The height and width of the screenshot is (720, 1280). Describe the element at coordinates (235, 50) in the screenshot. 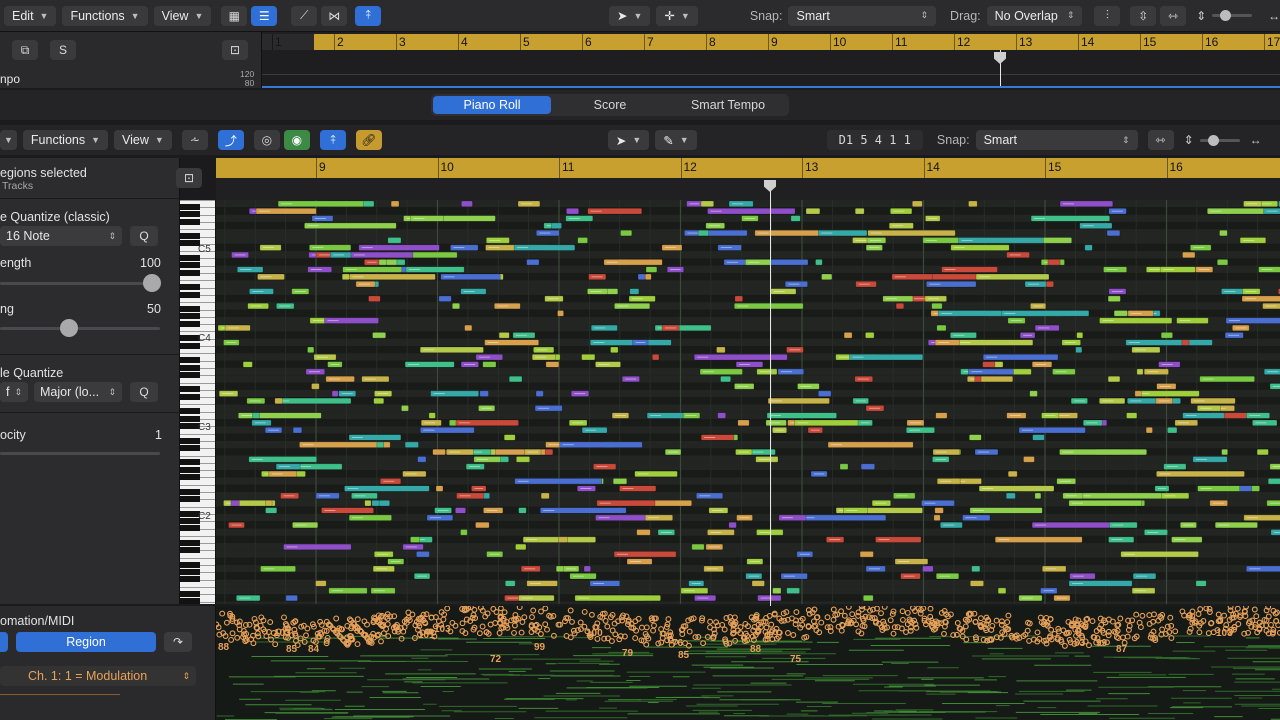

I see `add-track-button: ⊡` at that location.